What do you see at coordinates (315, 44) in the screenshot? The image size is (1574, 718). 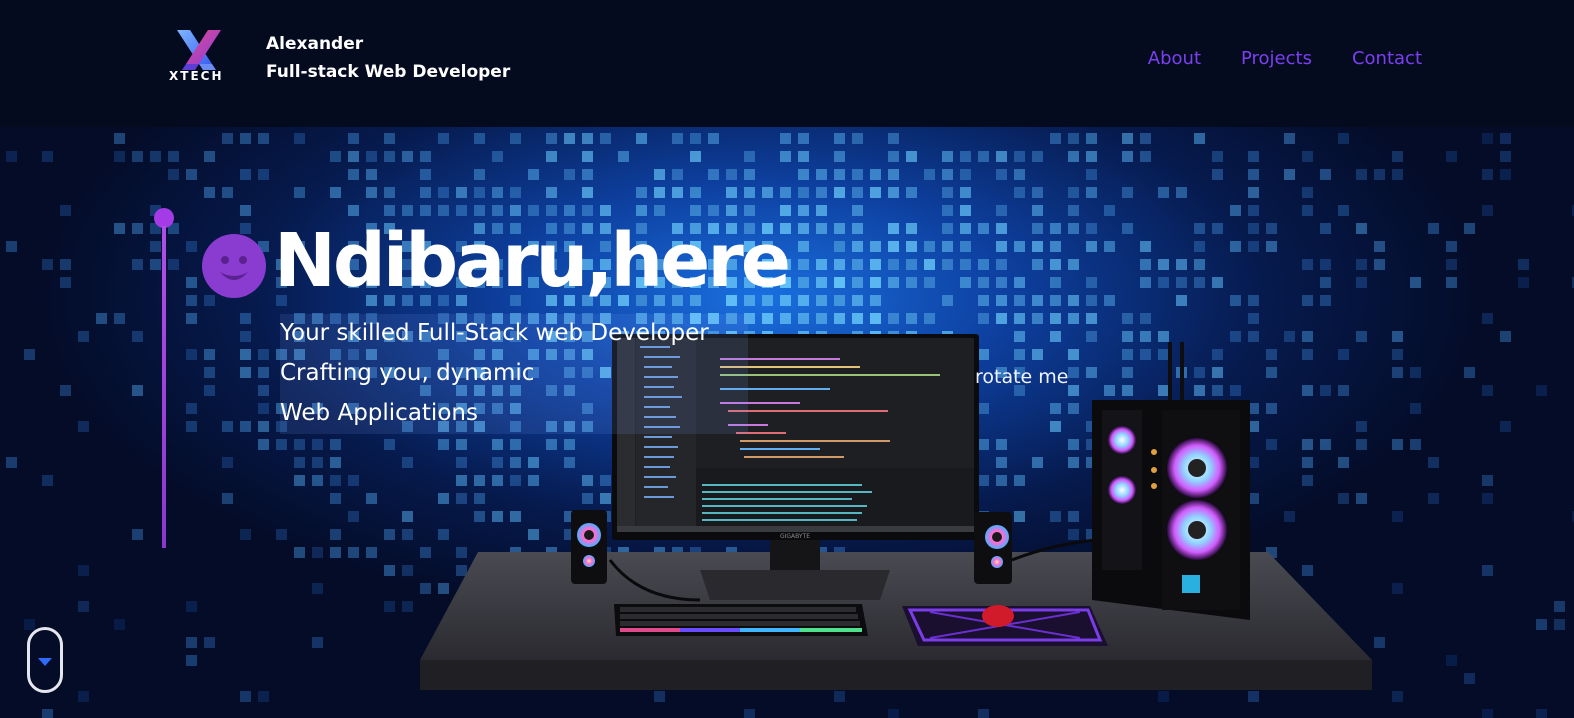 I see `developer-name: Alexander` at bounding box center [315, 44].